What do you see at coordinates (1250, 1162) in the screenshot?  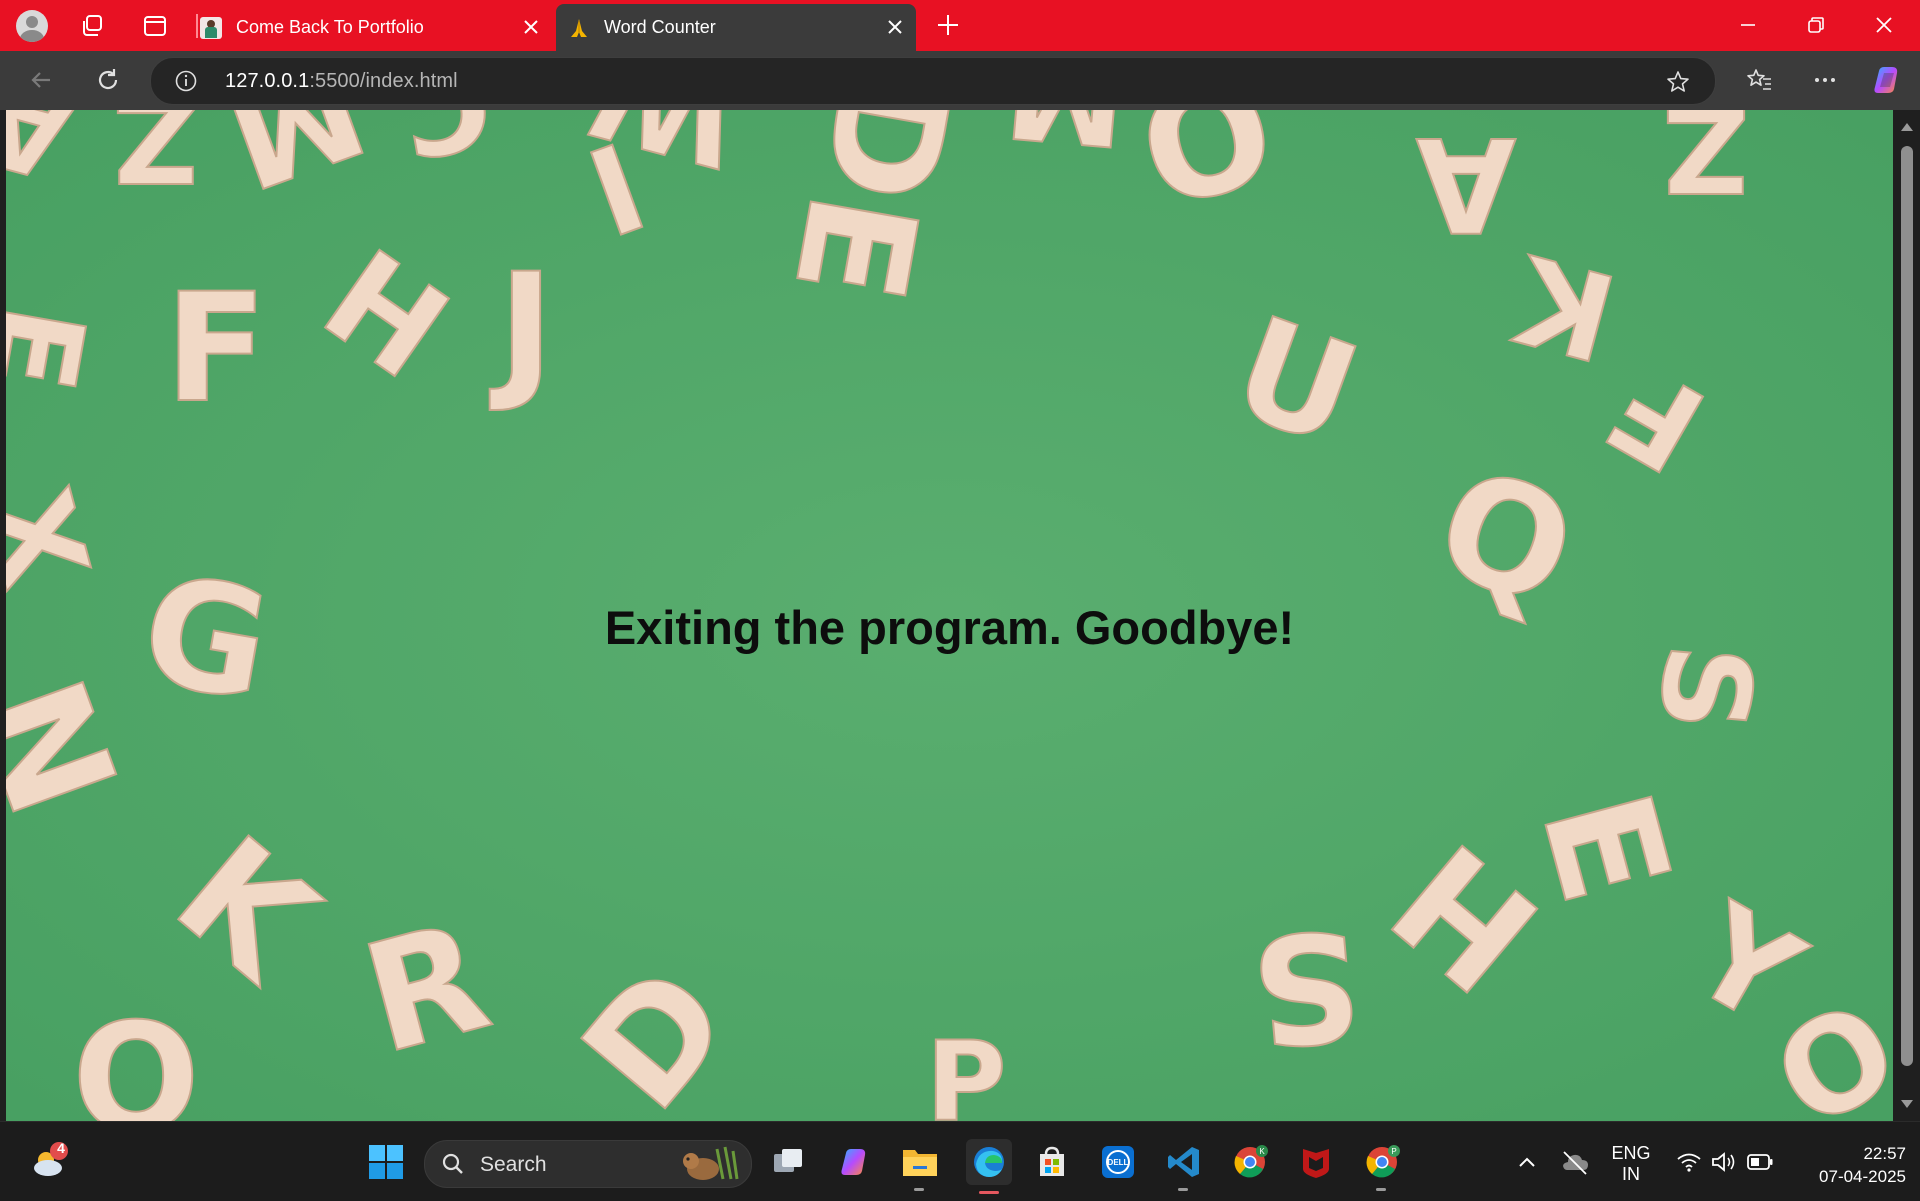 I see `chrome-icon: K` at bounding box center [1250, 1162].